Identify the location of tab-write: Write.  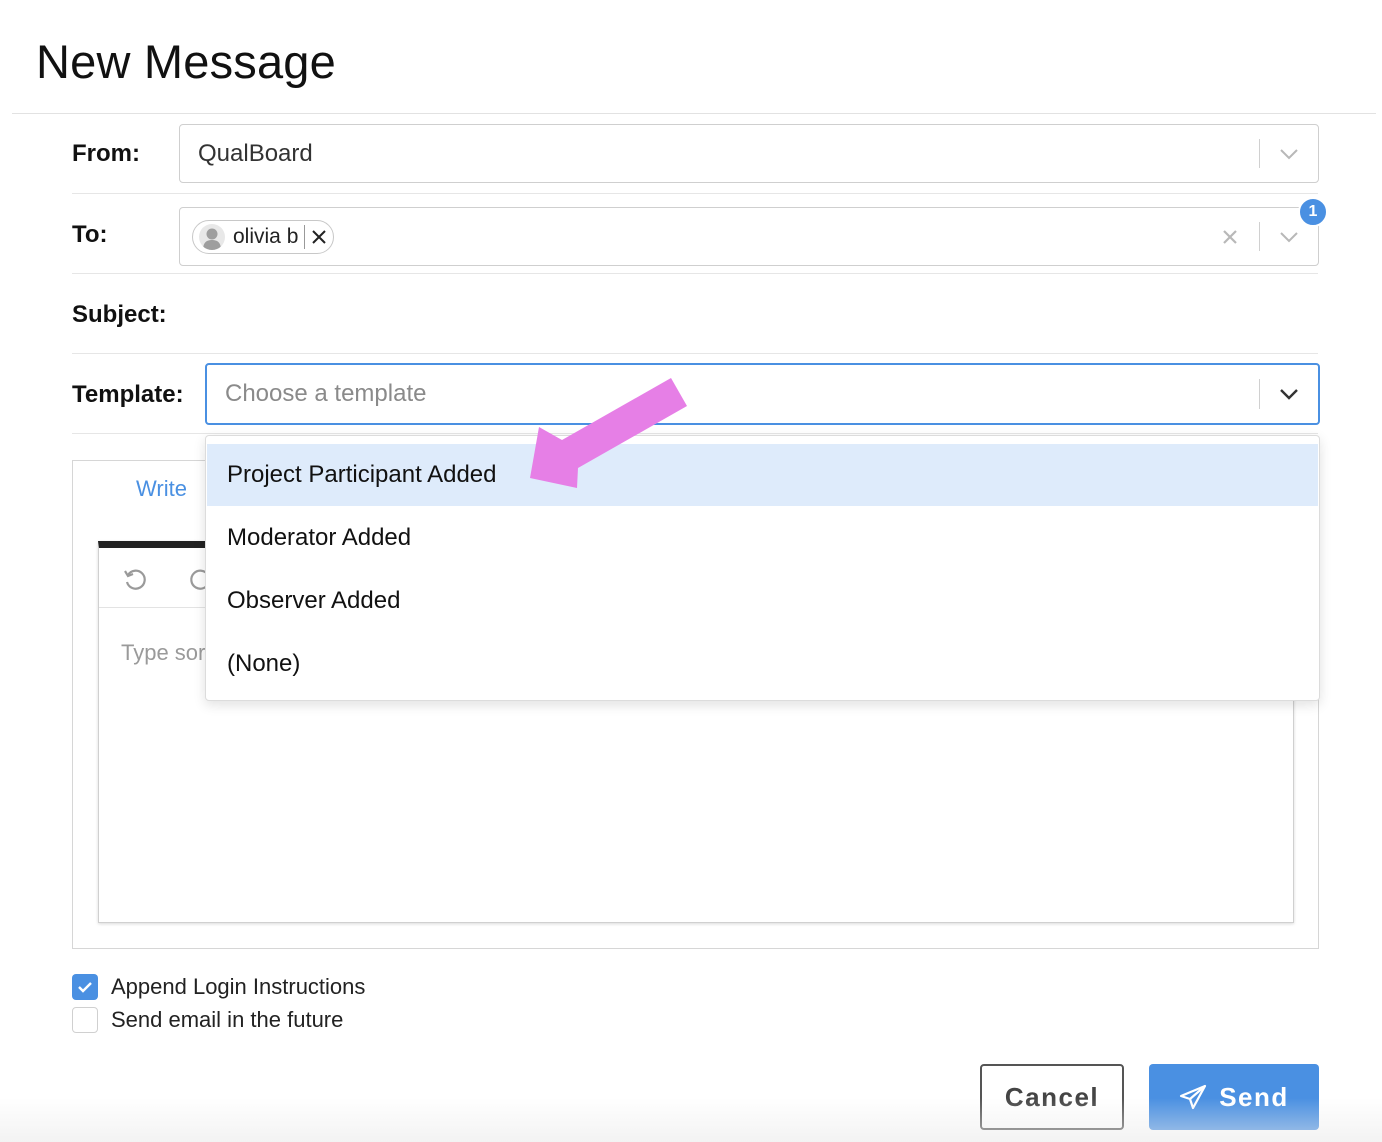
(161, 489).